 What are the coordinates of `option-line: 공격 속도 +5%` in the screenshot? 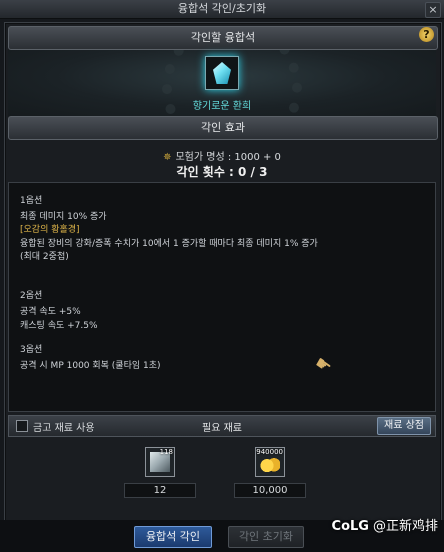 It's located at (50, 312).